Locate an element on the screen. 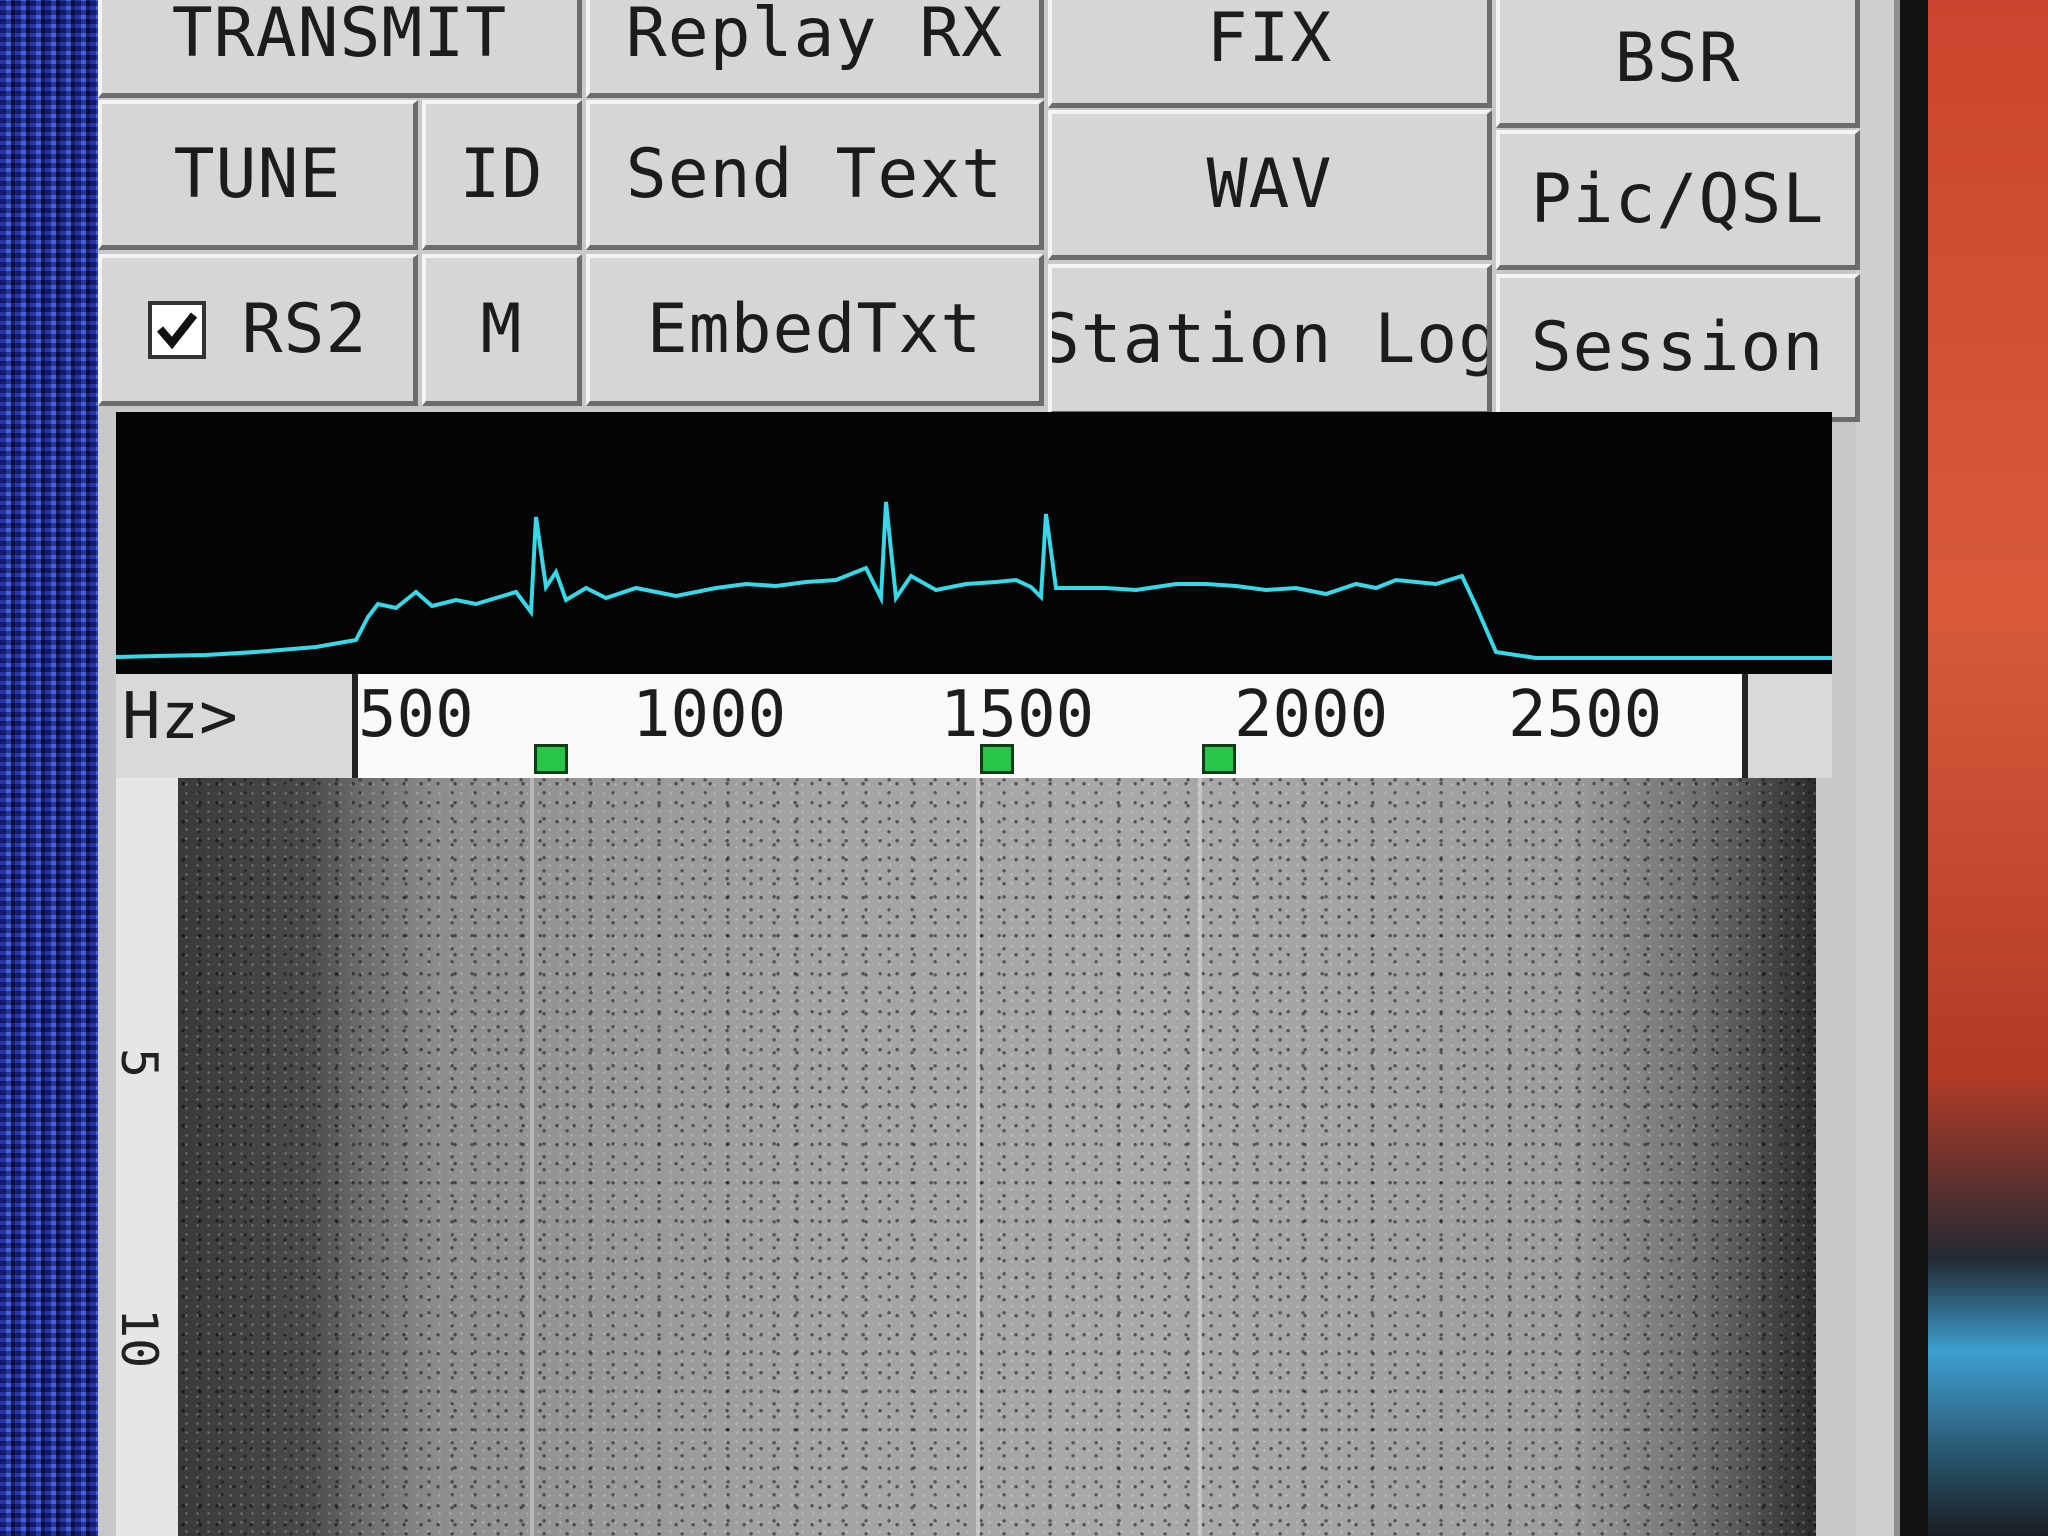 The image size is (2048, 1536). window-border is located at coordinates (1892, 768).